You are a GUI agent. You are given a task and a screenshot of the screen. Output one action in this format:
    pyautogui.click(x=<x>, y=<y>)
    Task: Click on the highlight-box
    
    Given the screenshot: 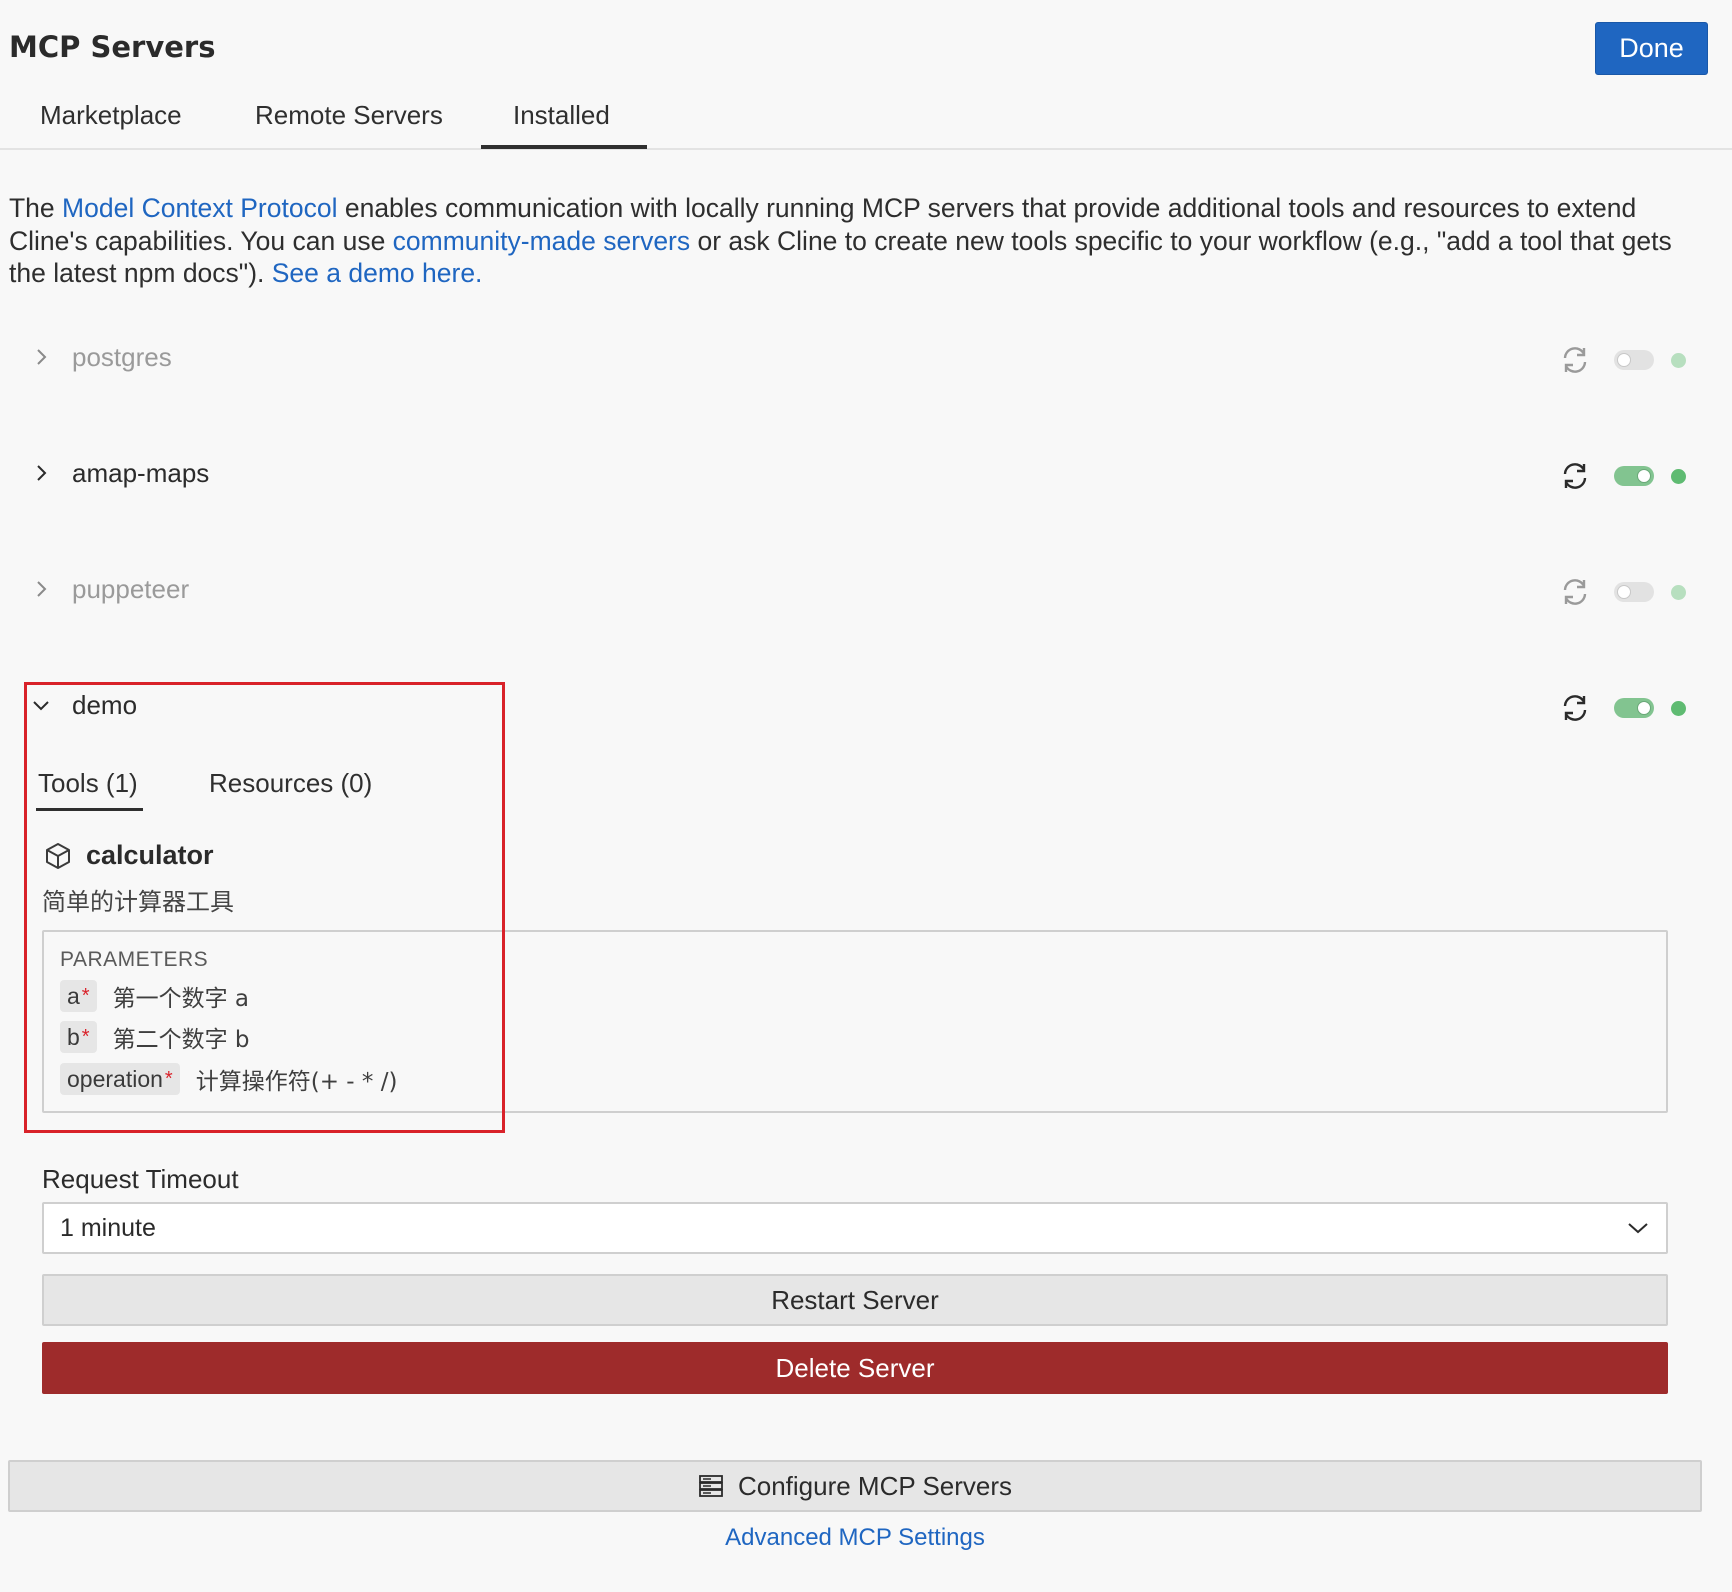 What is the action you would take?
    pyautogui.click(x=264, y=907)
    